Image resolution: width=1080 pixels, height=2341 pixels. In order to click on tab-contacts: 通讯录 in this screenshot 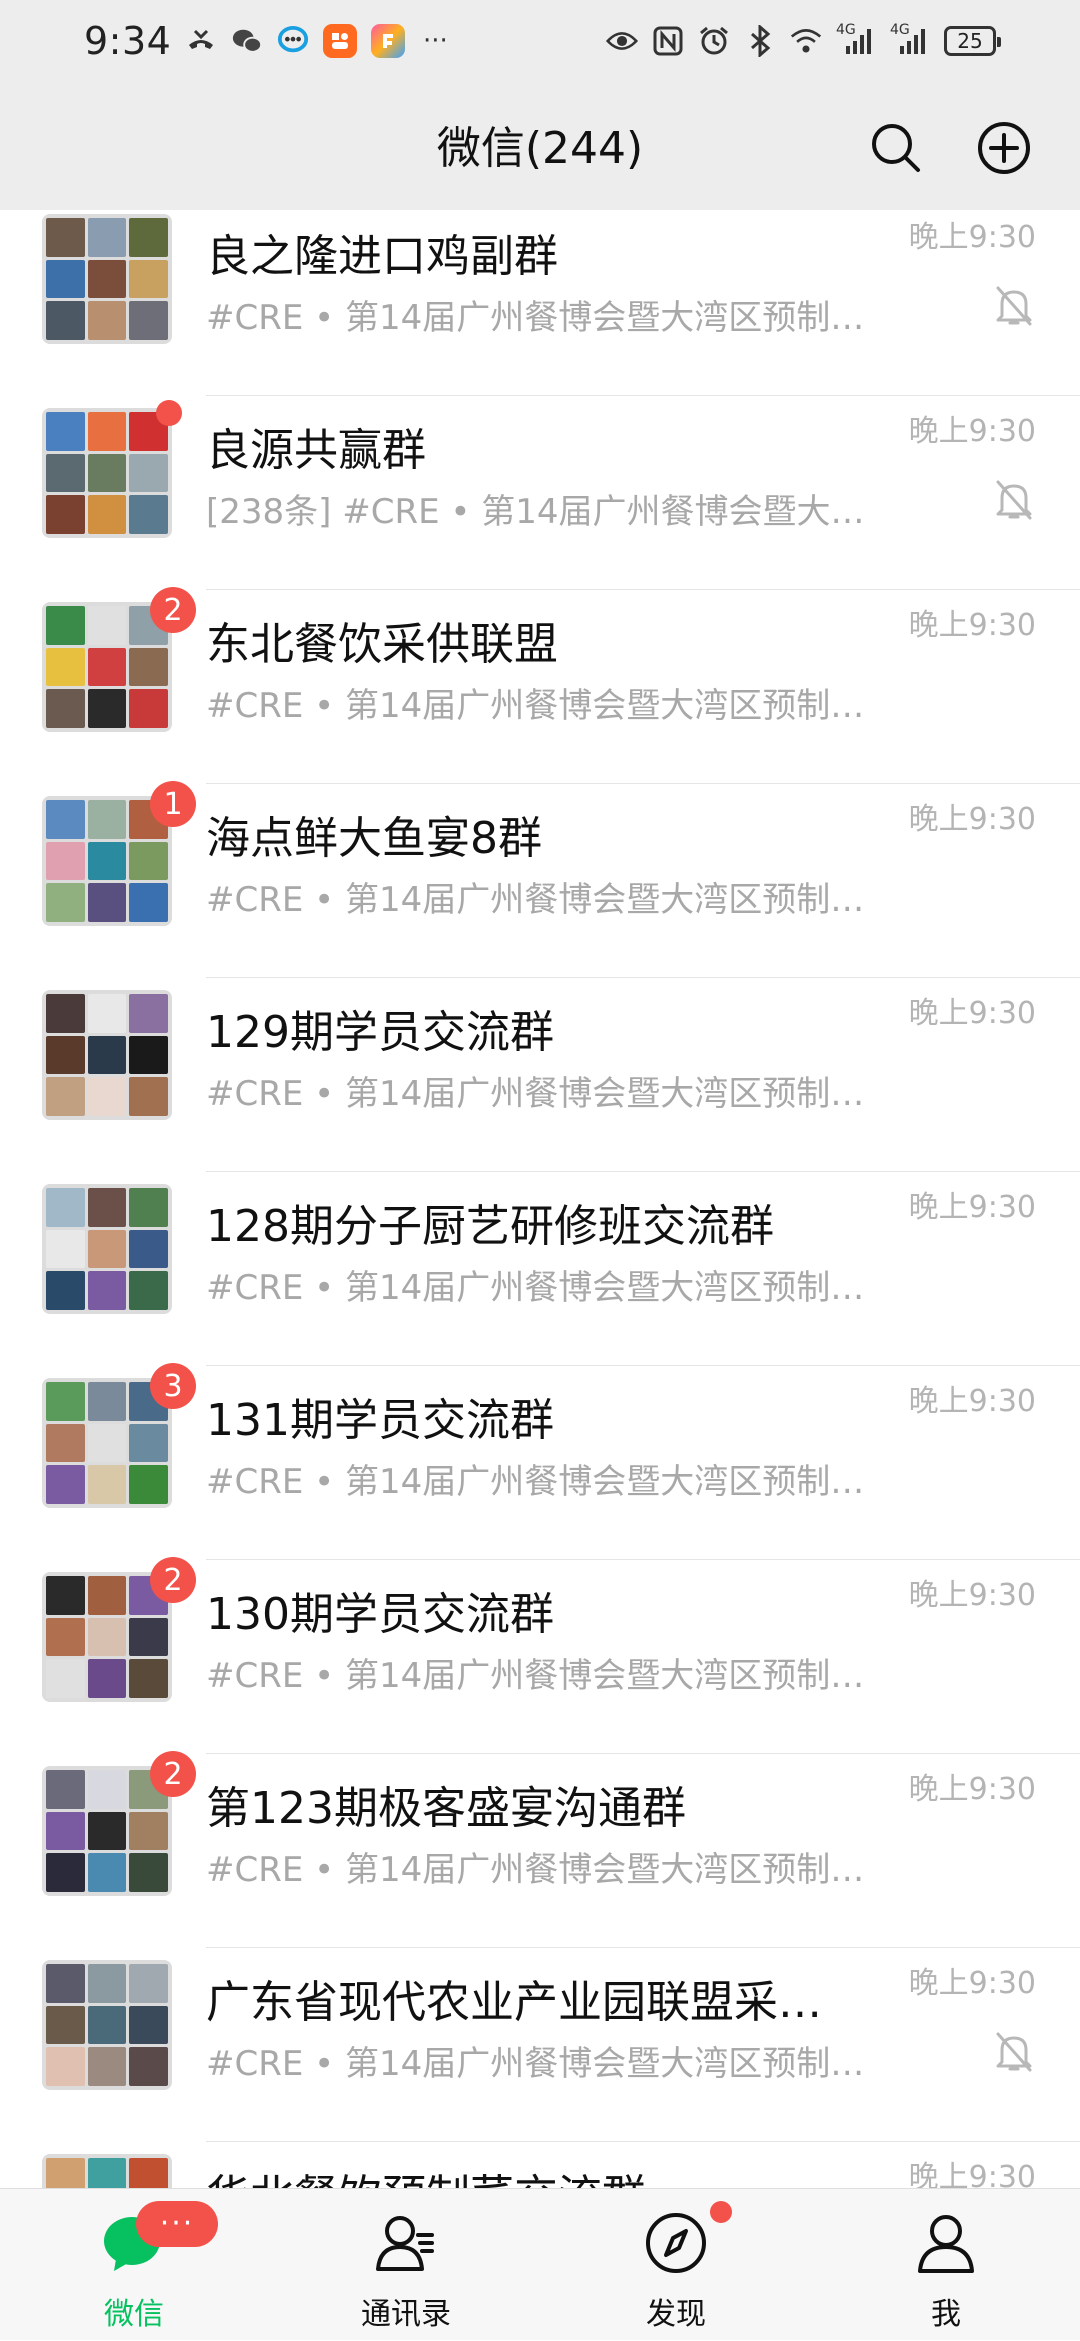, I will do `click(406, 2265)`.